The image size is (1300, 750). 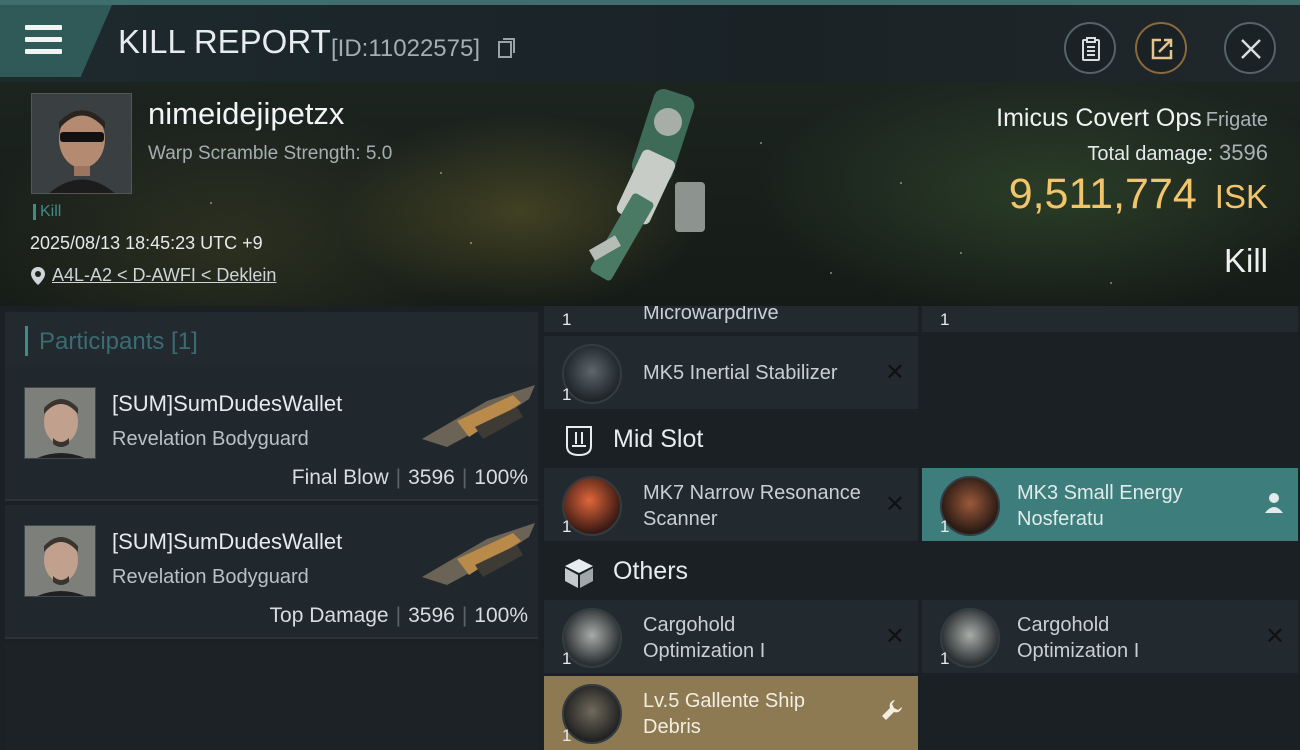 I want to click on top-bar: KILL REPORT [ID:11022575], so click(x=650, y=41).